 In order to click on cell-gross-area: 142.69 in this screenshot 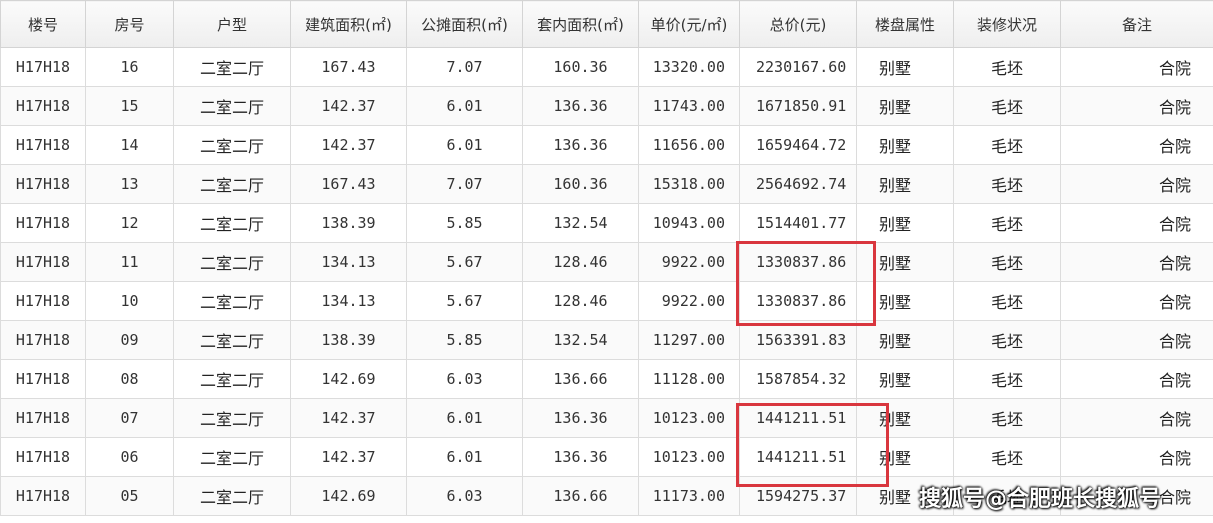, I will do `click(348, 379)`.